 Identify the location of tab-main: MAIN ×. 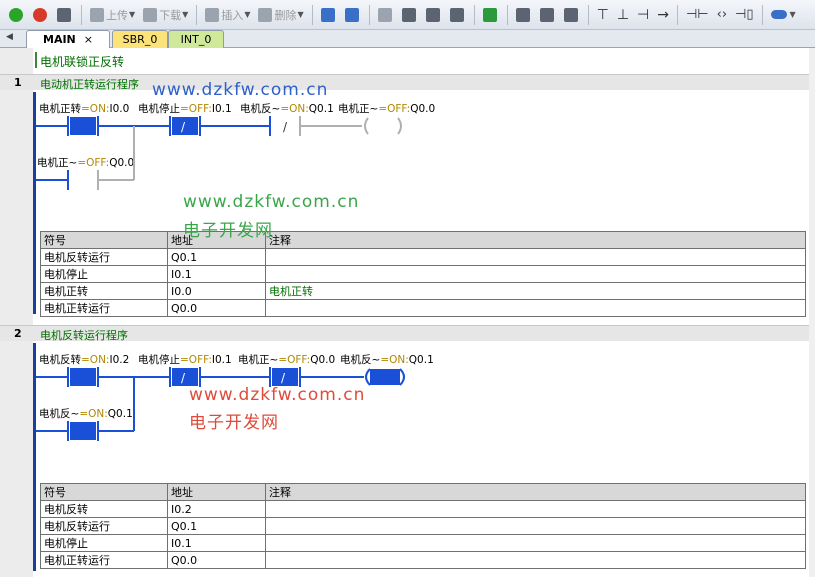
(68, 39).